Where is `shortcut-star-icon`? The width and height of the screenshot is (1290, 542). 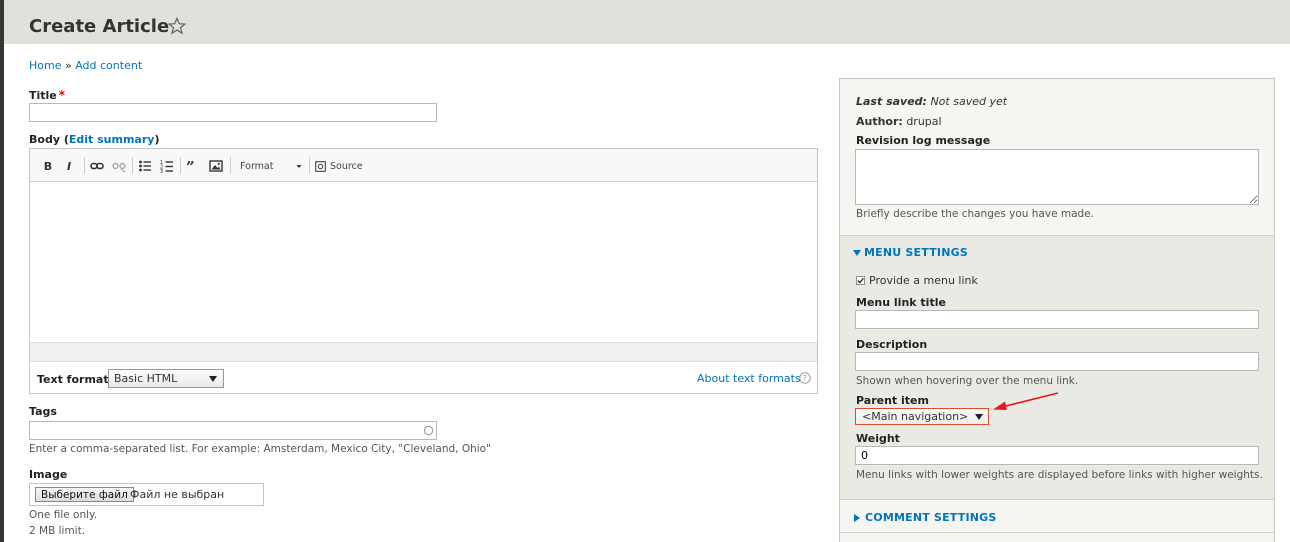 shortcut-star-icon is located at coordinates (177, 26).